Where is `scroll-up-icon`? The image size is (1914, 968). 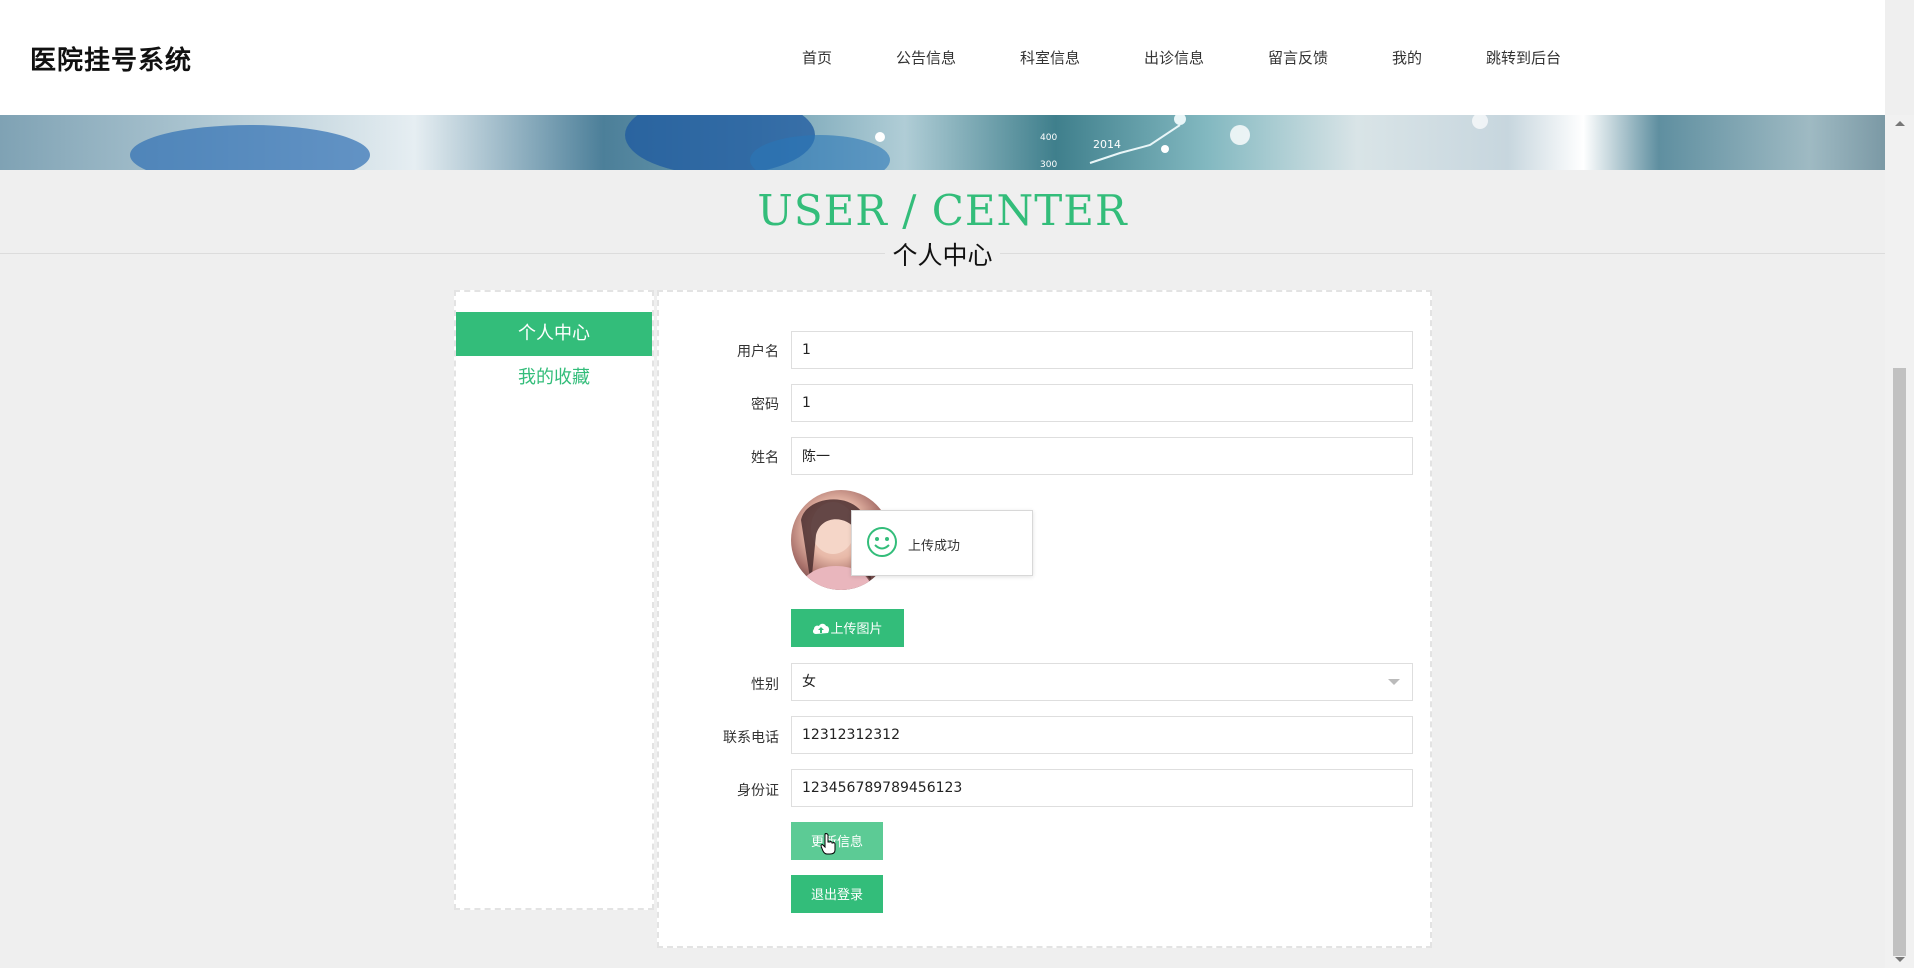
scroll-up-icon is located at coordinates (1900, 123).